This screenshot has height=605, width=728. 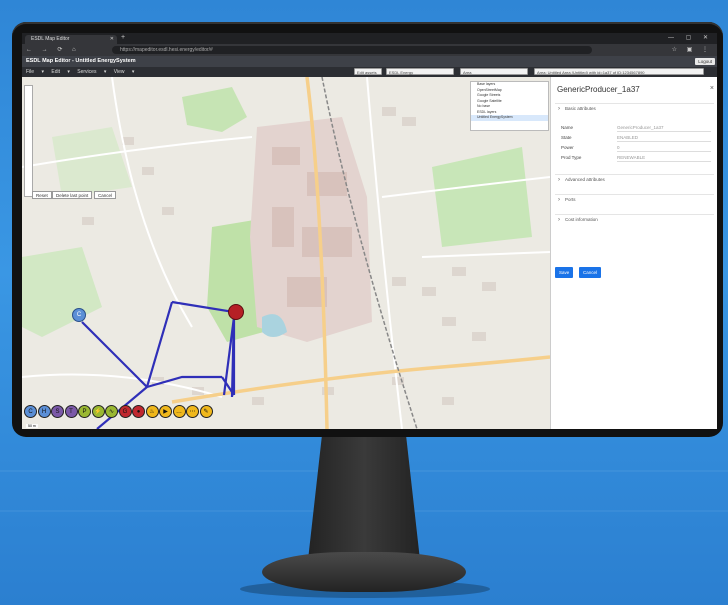 I want to click on field-name: Name GenericProducer_1a37, so click(x=636, y=128).